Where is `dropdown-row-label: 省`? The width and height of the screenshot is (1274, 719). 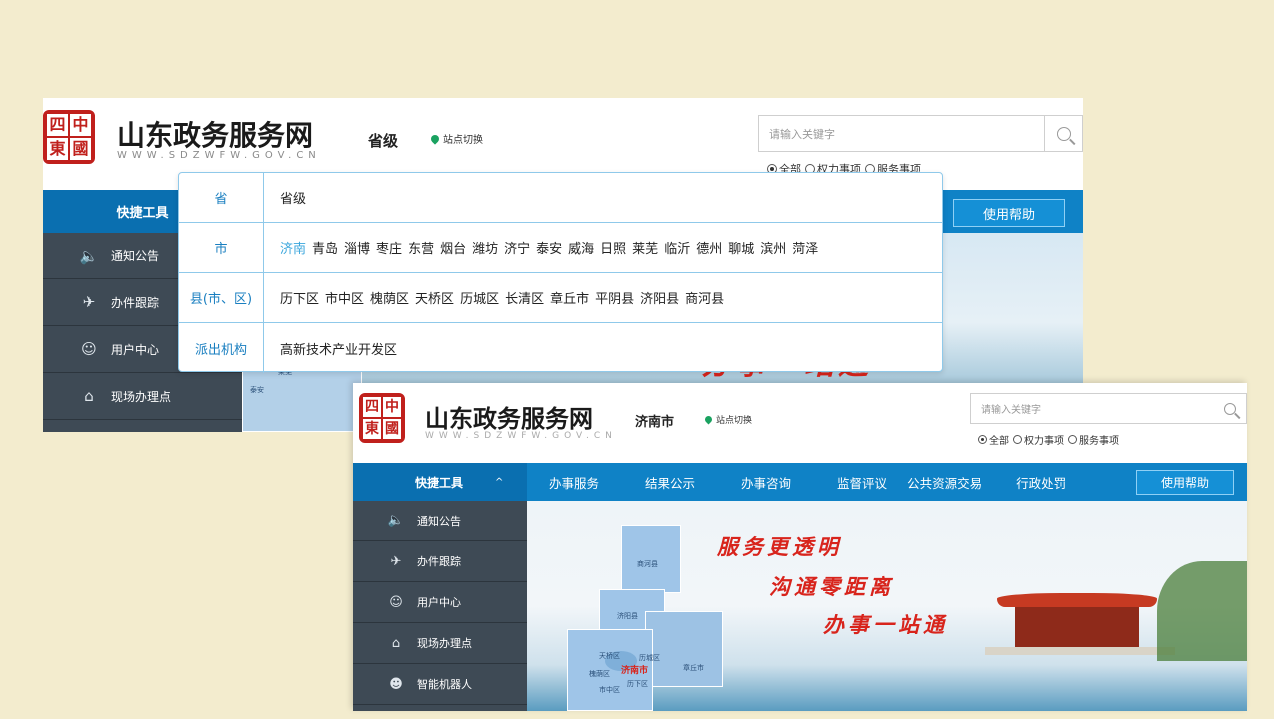
dropdown-row-label: 省 is located at coordinates (221, 197).